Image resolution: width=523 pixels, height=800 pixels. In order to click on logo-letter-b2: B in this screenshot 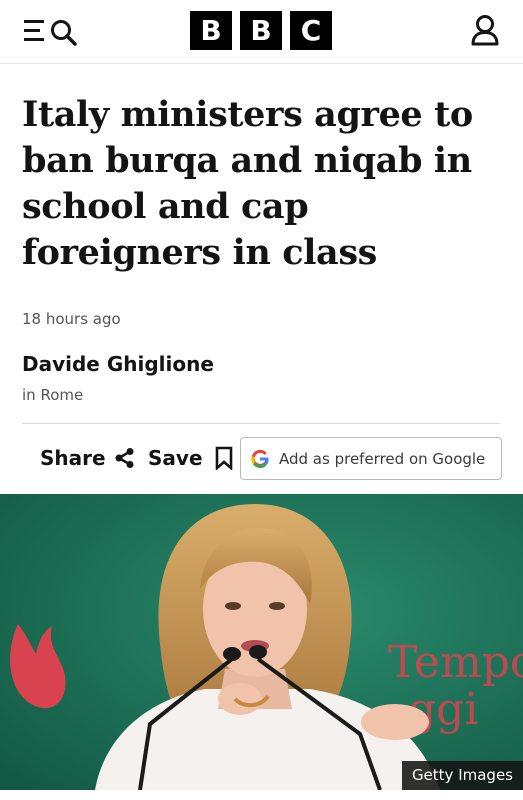, I will do `click(261, 30)`.